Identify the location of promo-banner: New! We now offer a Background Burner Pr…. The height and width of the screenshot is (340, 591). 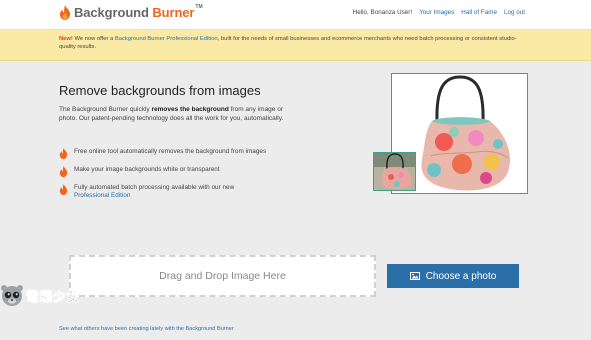
(295, 45).